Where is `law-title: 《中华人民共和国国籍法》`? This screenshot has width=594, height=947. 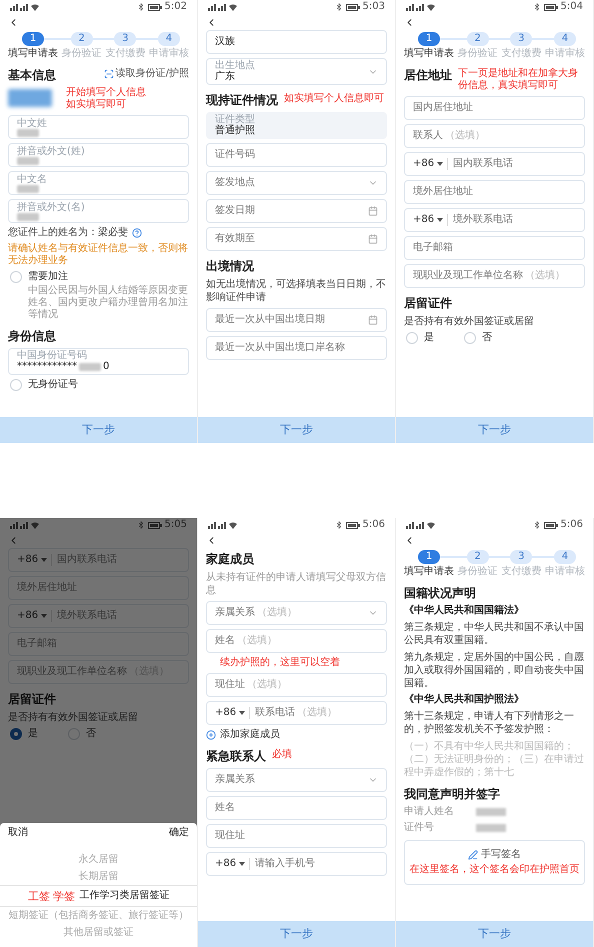
law-title: 《中华人民共和国国籍法》 is located at coordinates (464, 611).